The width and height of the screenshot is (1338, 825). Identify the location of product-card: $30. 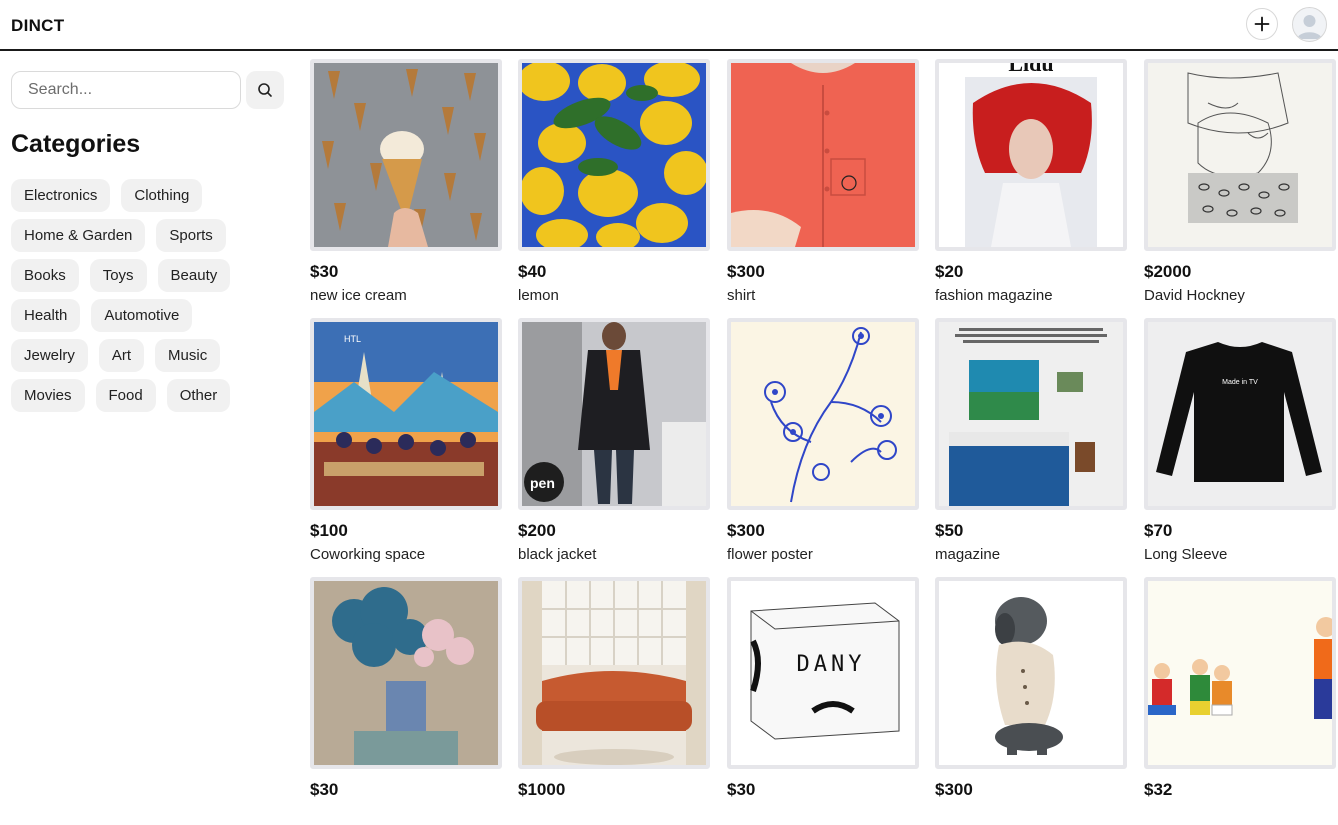
(406, 701).